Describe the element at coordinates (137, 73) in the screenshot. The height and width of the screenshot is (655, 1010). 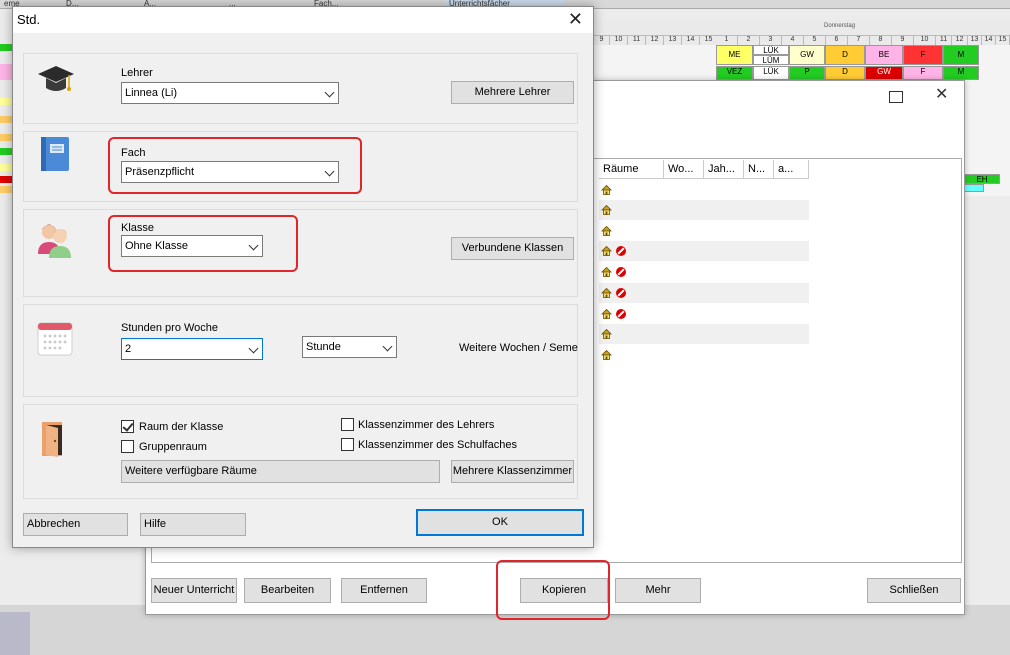
I see `teacher-label: Lehrer` at that location.